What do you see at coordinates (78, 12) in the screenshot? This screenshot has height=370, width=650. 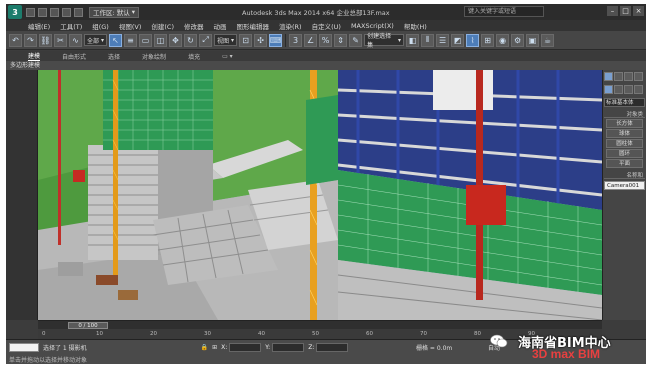 I see `redo-icon` at bounding box center [78, 12].